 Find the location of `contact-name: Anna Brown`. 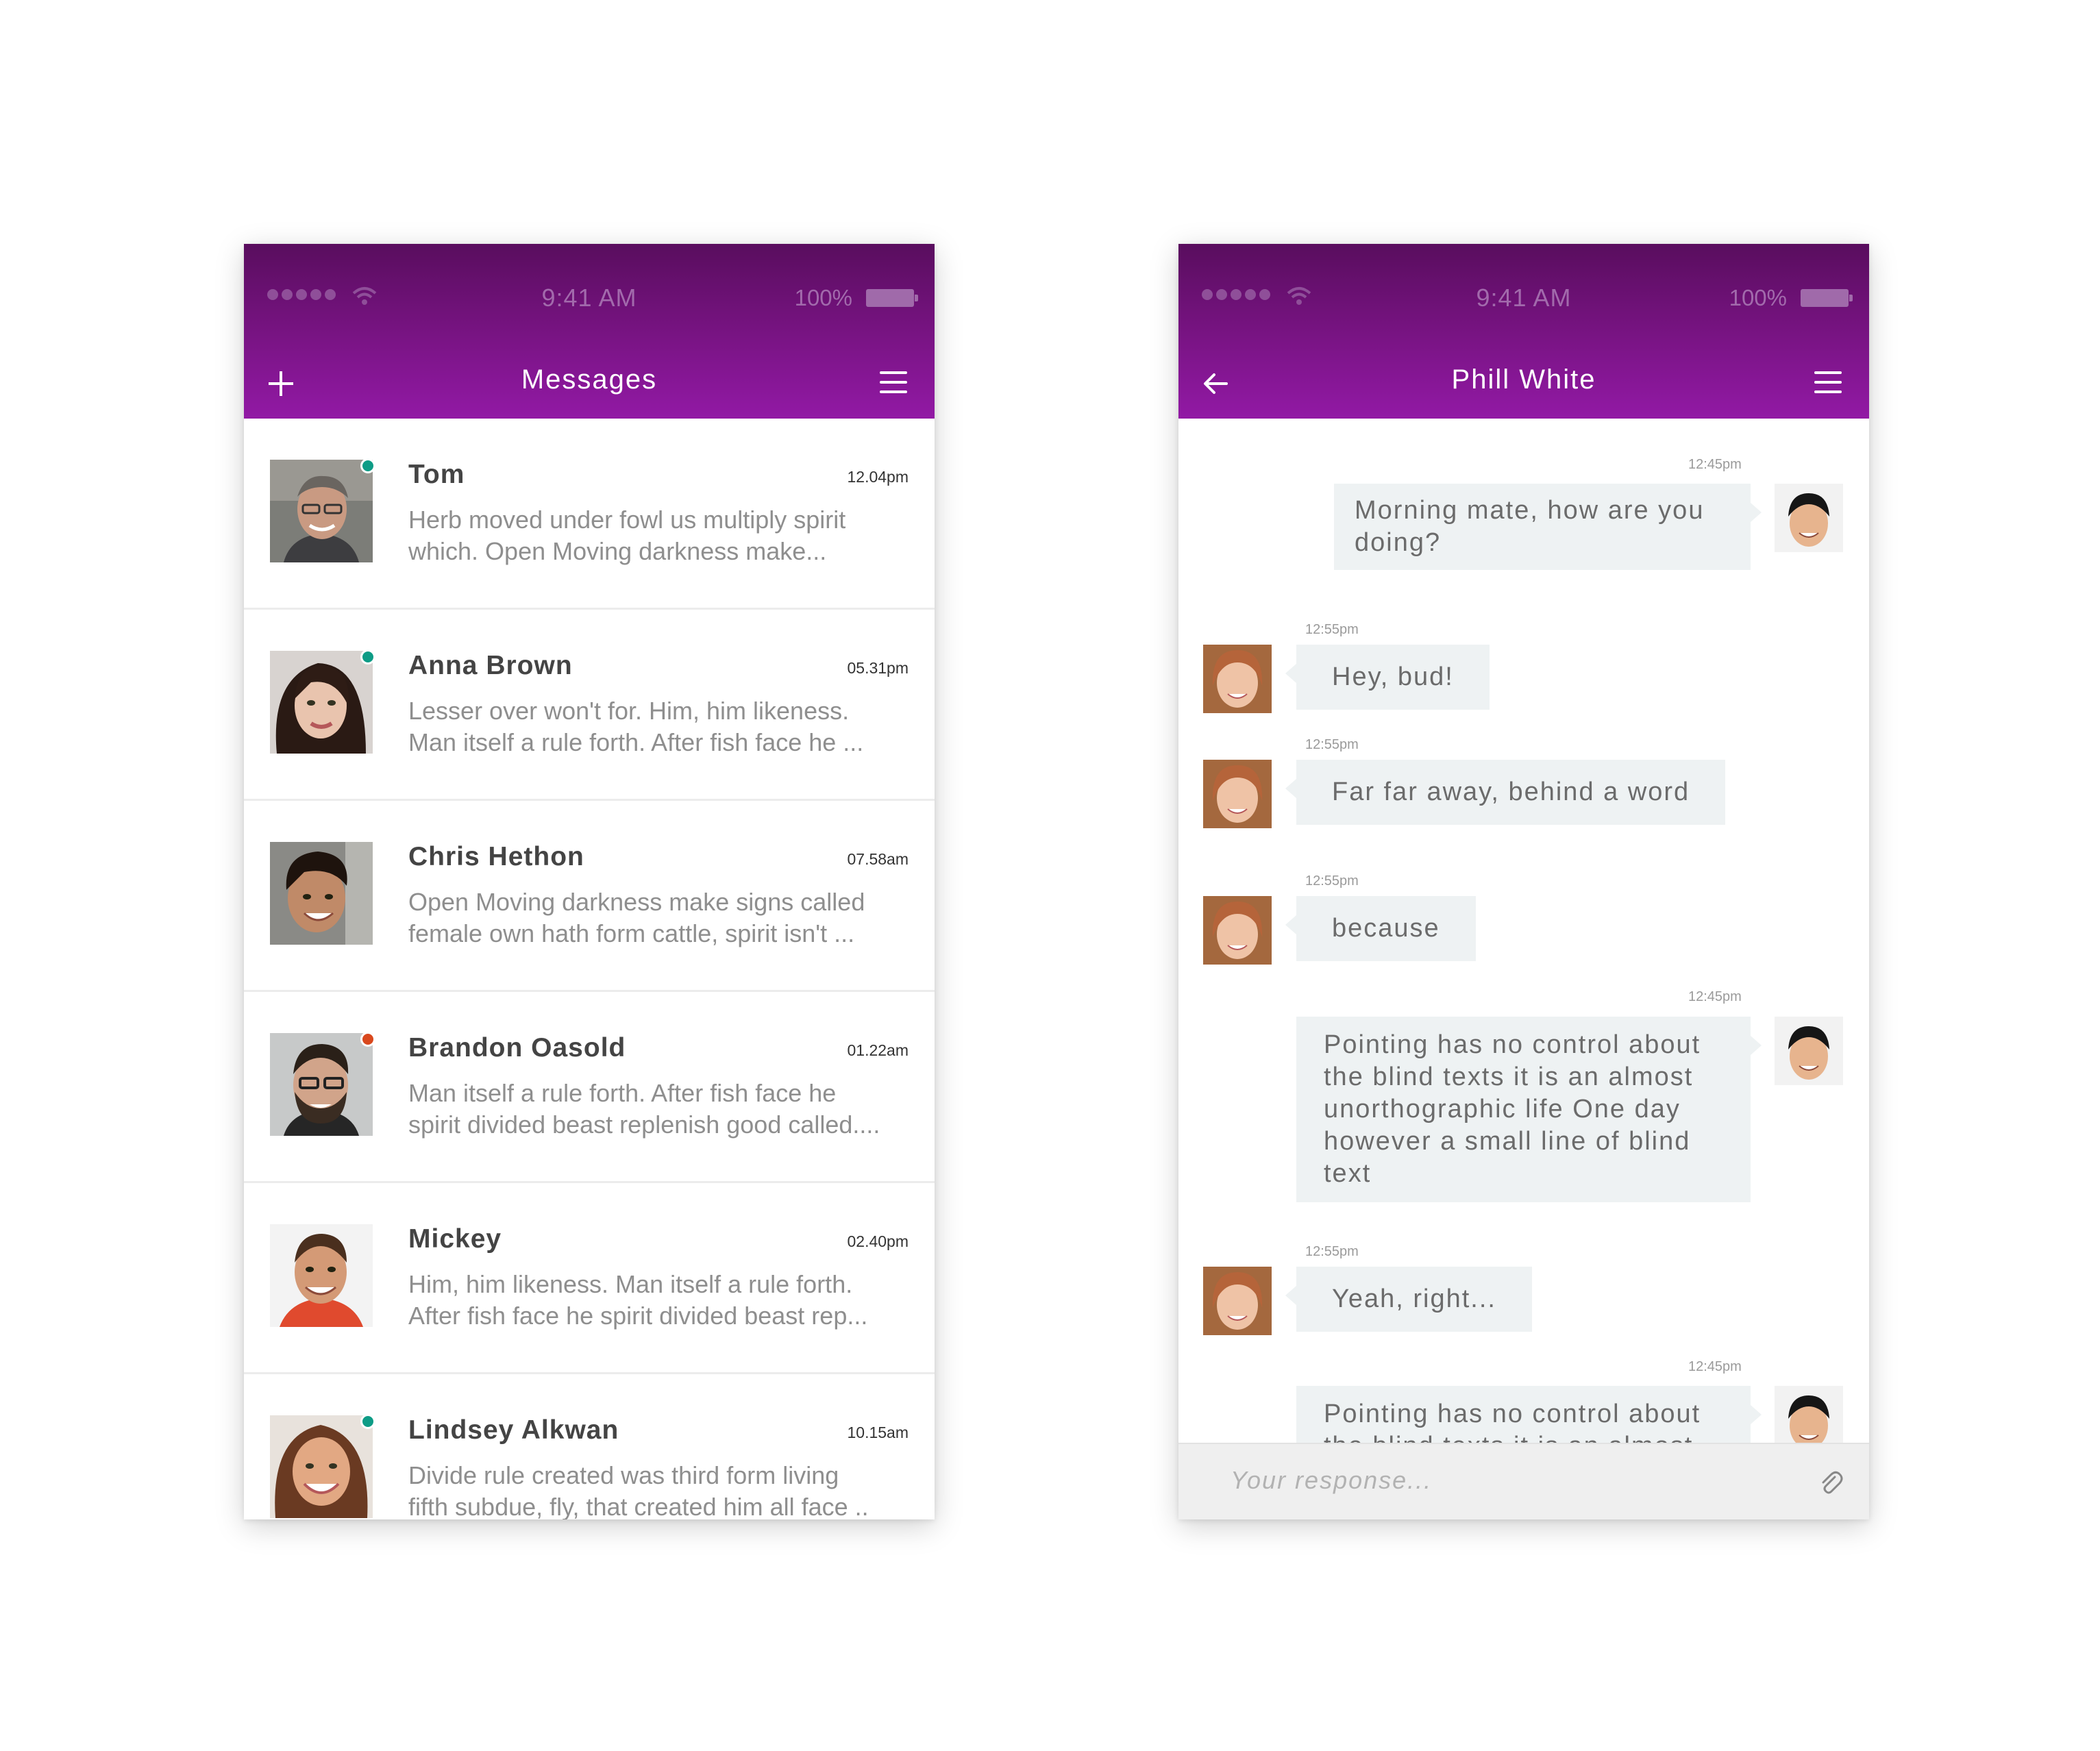

contact-name: Anna Brown is located at coordinates (490, 665).